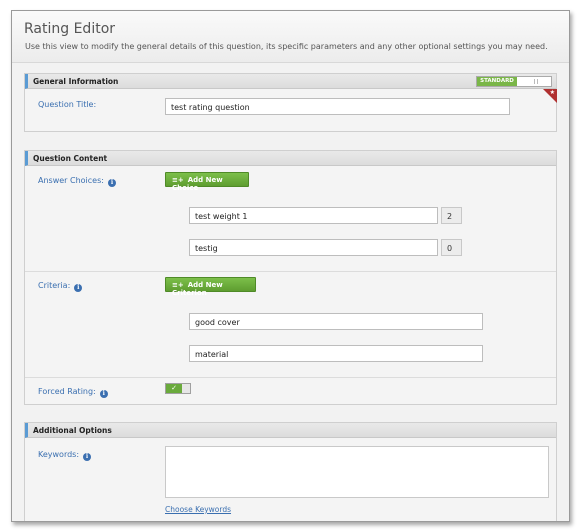 The height and width of the screenshot is (532, 582). I want to click on criteria-label: Criteria: i, so click(60, 286).